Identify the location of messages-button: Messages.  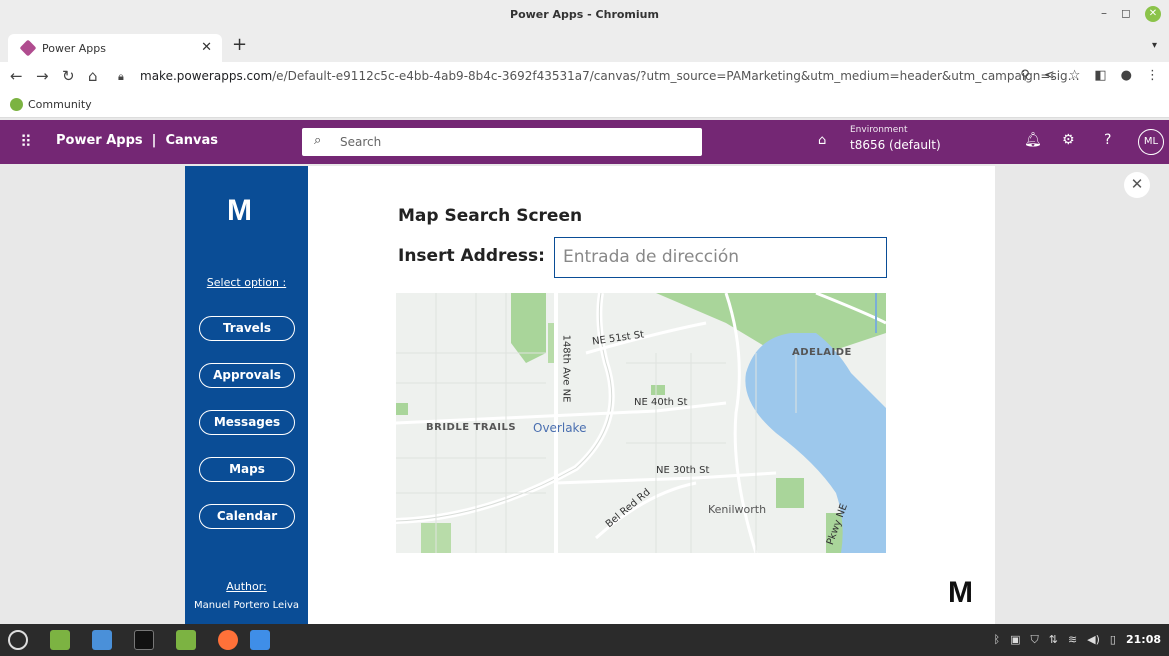
(247, 422).